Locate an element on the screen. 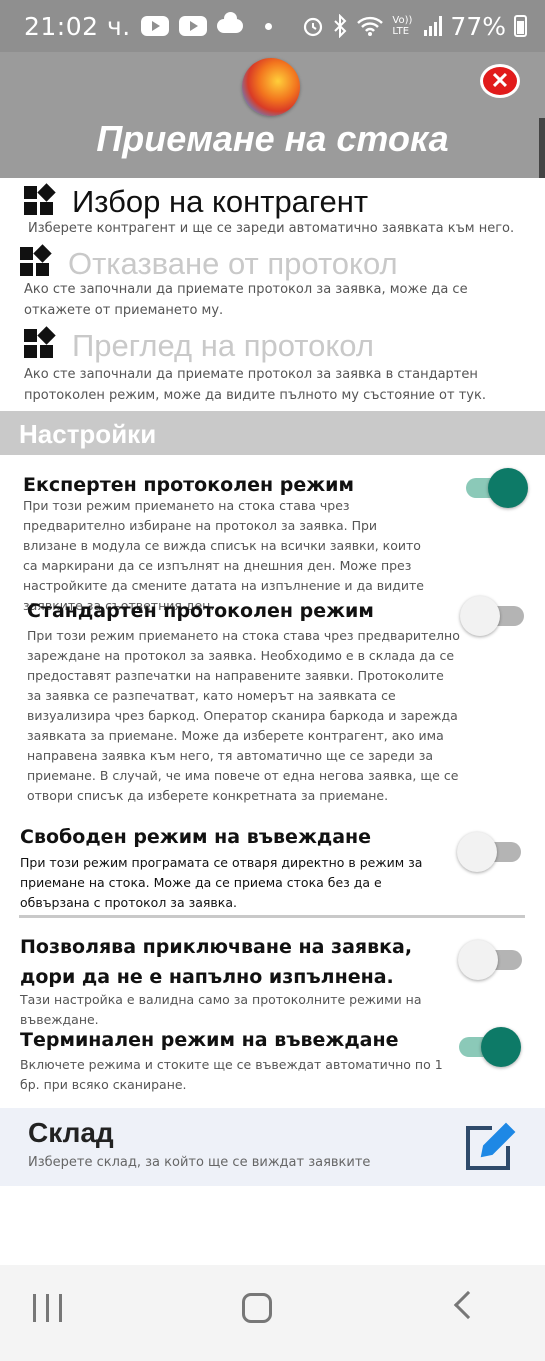  divider is located at coordinates (272, 916).